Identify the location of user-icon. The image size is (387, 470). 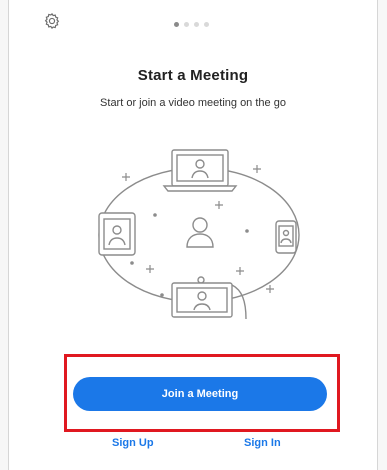
(200, 232).